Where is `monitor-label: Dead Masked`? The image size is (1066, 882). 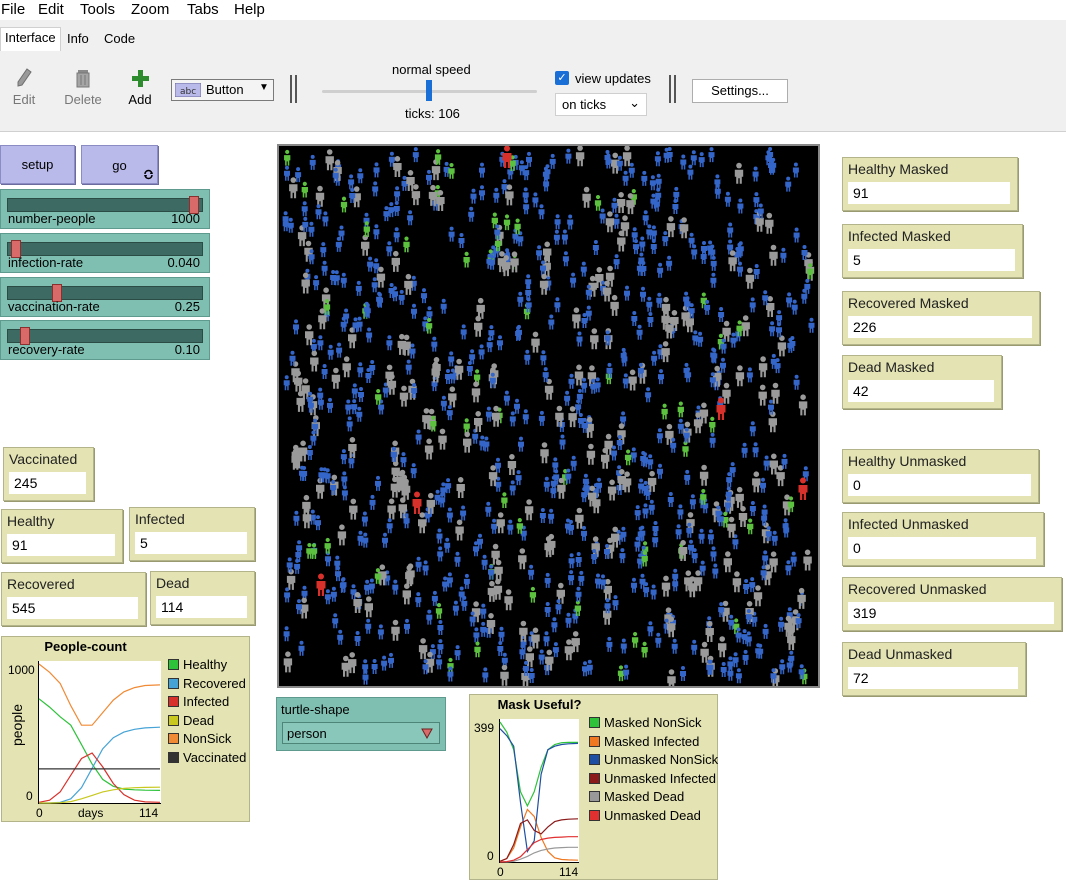
monitor-label: Dead Masked is located at coordinates (891, 367).